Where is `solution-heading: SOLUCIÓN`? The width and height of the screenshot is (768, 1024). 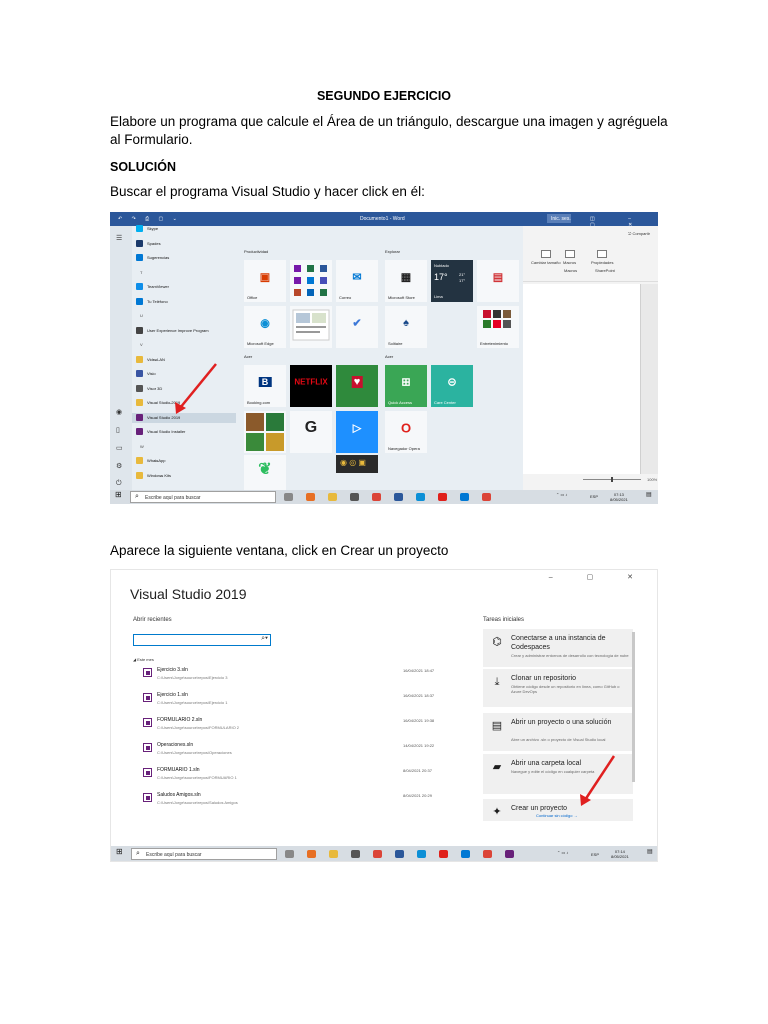
solution-heading: SOLUCIÓN is located at coordinates (143, 167).